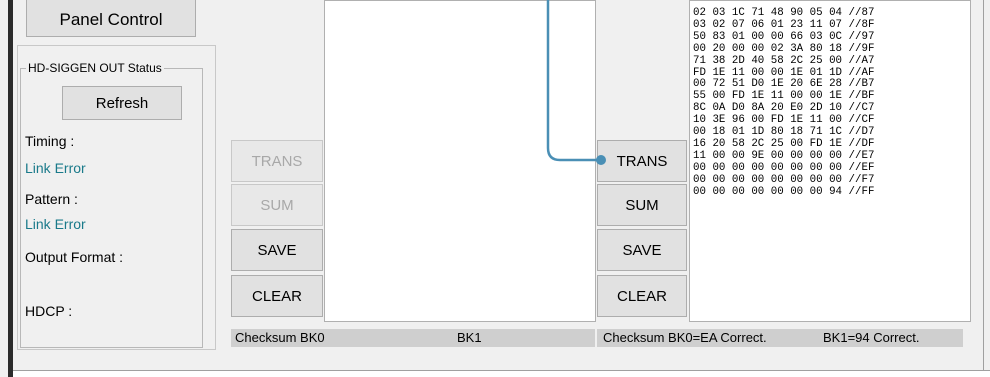  Describe the element at coordinates (601, 160) in the screenshot. I see `callout-dot` at that location.